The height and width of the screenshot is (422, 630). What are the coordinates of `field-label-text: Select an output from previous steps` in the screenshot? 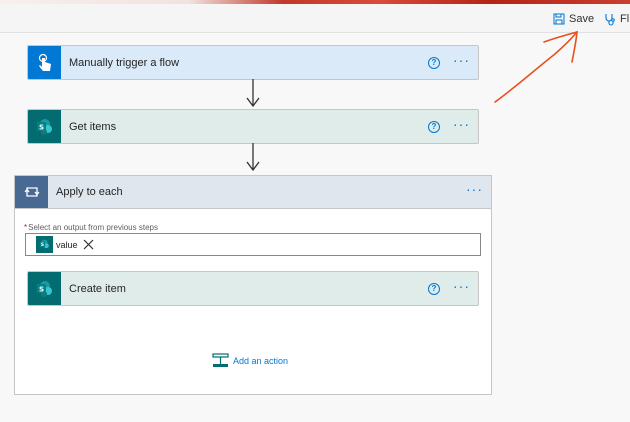 It's located at (93, 227).